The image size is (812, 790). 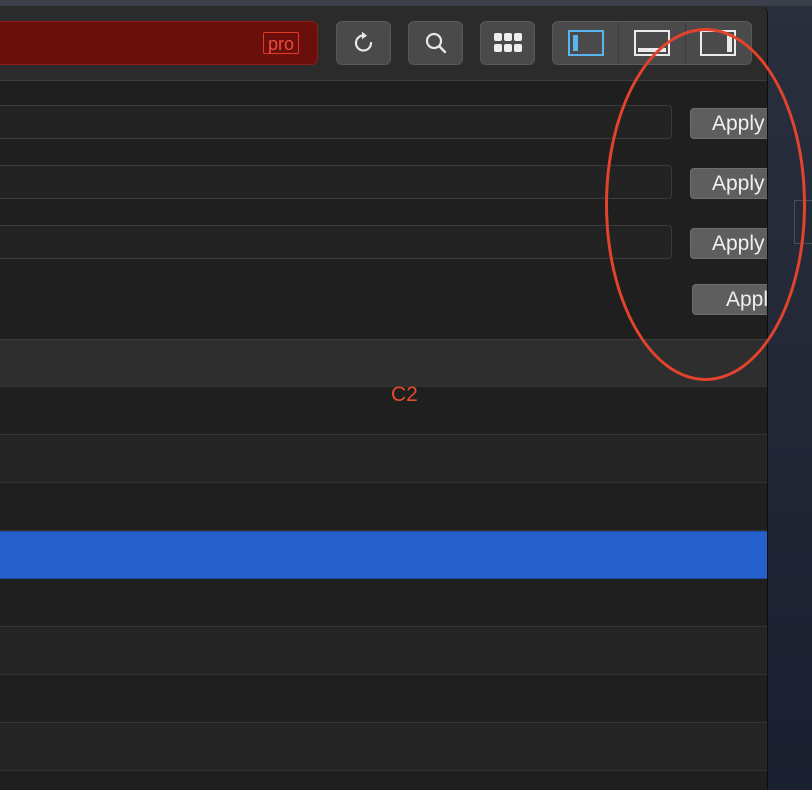 I want to click on apply-button-2: Apply, so click(x=728, y=183).